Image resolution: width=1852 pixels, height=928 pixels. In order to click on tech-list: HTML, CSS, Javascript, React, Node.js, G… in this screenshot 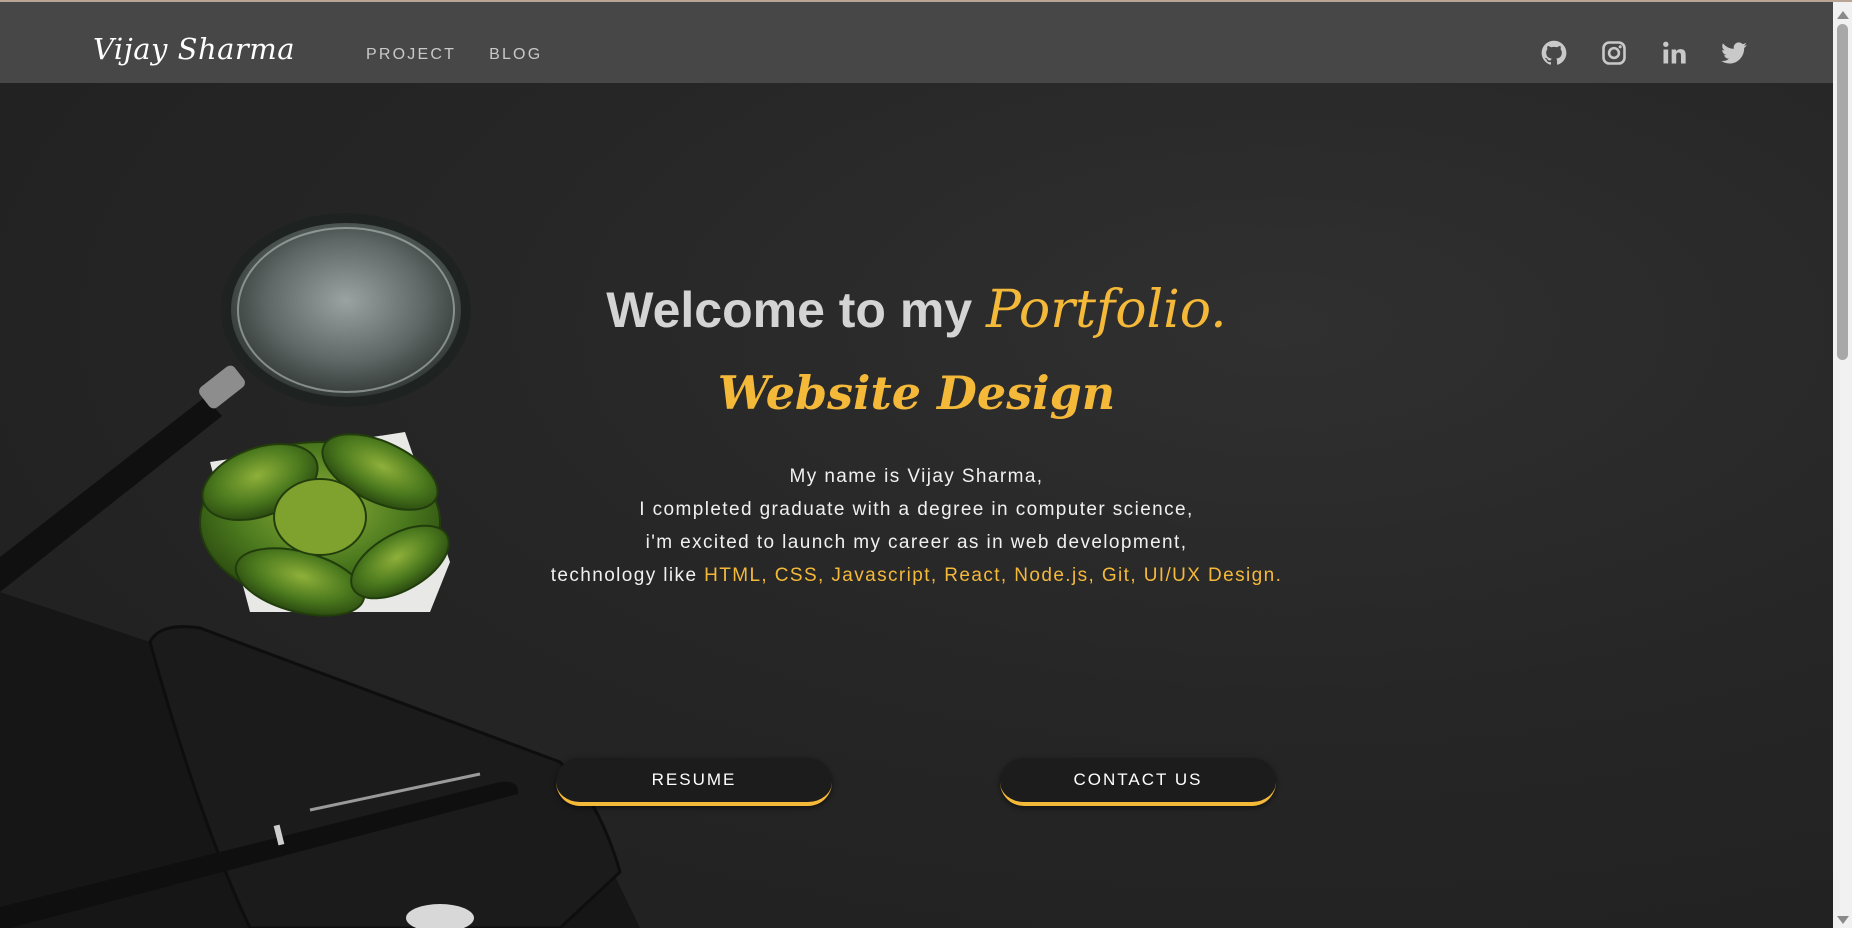, I will do `click(993, 575)`.